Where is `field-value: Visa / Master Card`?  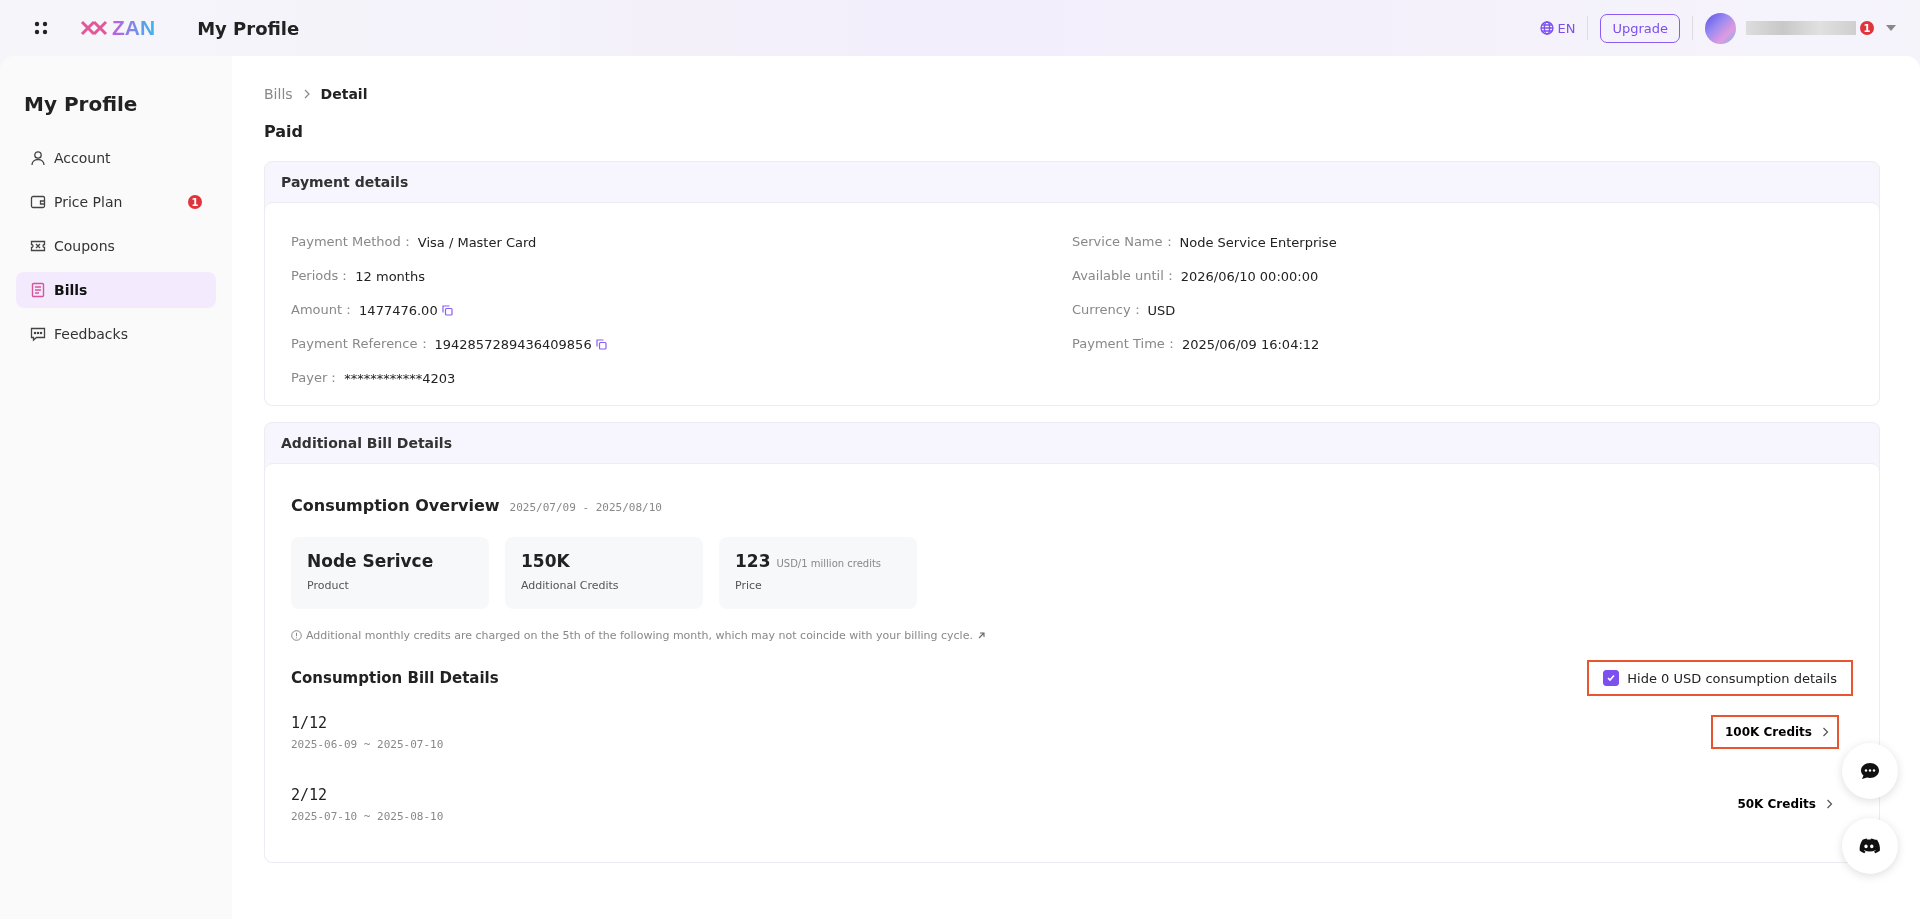
field-value: Visa / Master Card is located at coordinates (477, 242).